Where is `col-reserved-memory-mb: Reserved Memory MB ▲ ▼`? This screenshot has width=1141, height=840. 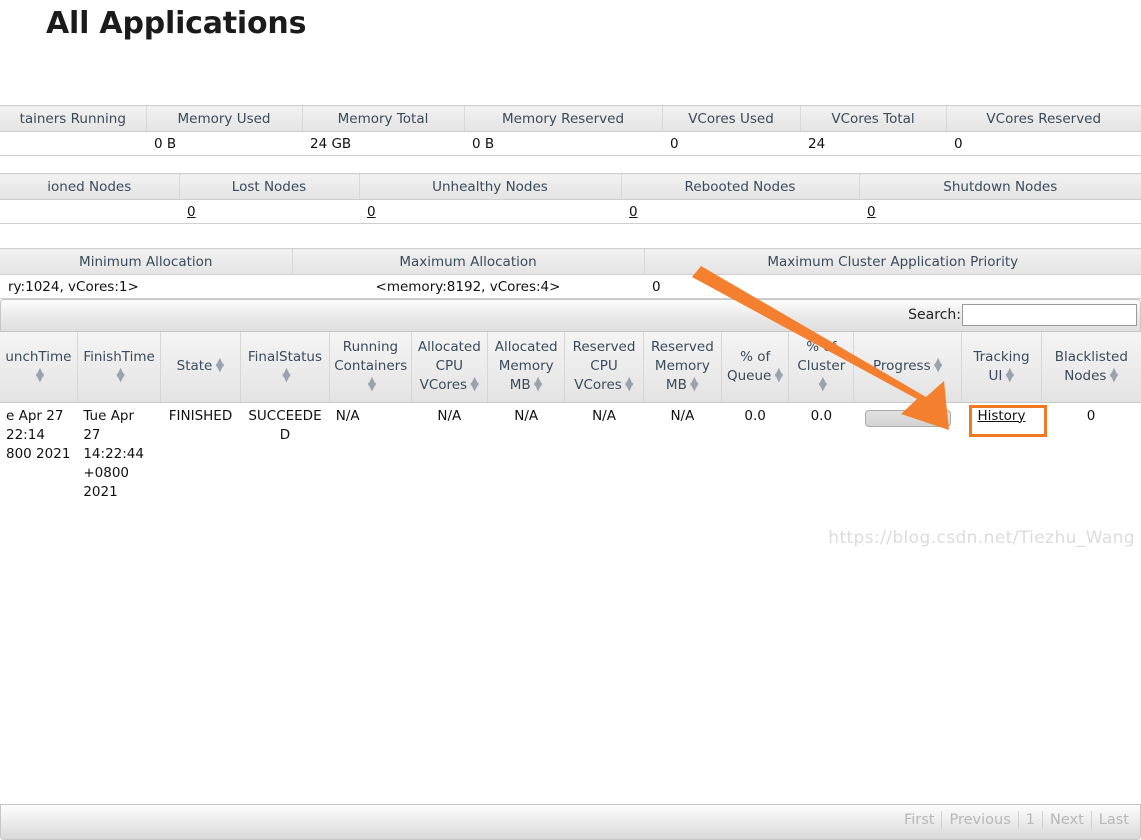 col-reserved-memory-mb: Reserved Memory MB ▲ ▼ is located at coordinates (682, 367).